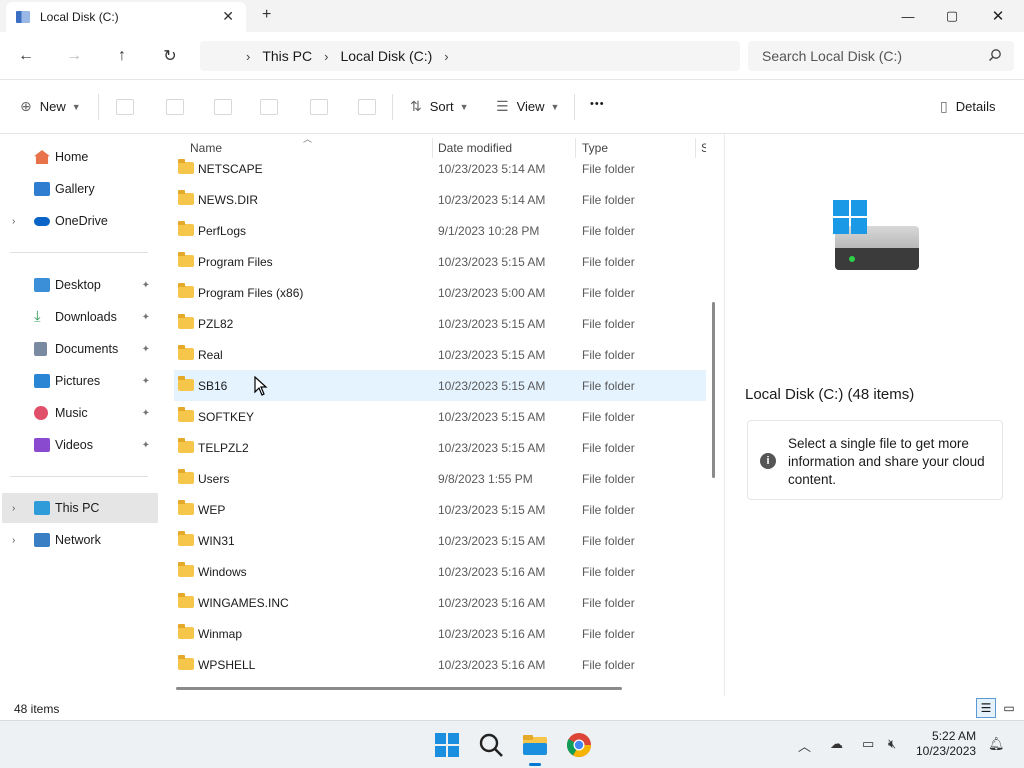 This screenshot has height=768, width=1024. I want to click on search-box: Search Local Disk (C:), so click(881, 56).